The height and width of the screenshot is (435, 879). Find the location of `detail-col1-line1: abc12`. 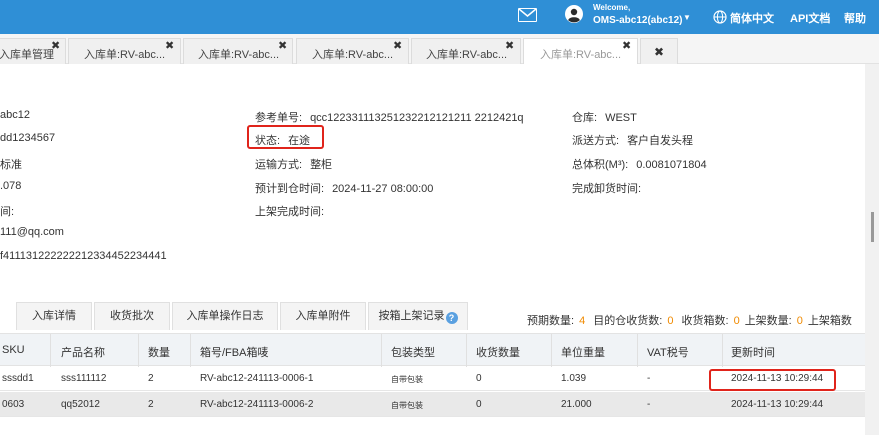

detail-col1-line1: abc12 is located at coordinates (15, 115).